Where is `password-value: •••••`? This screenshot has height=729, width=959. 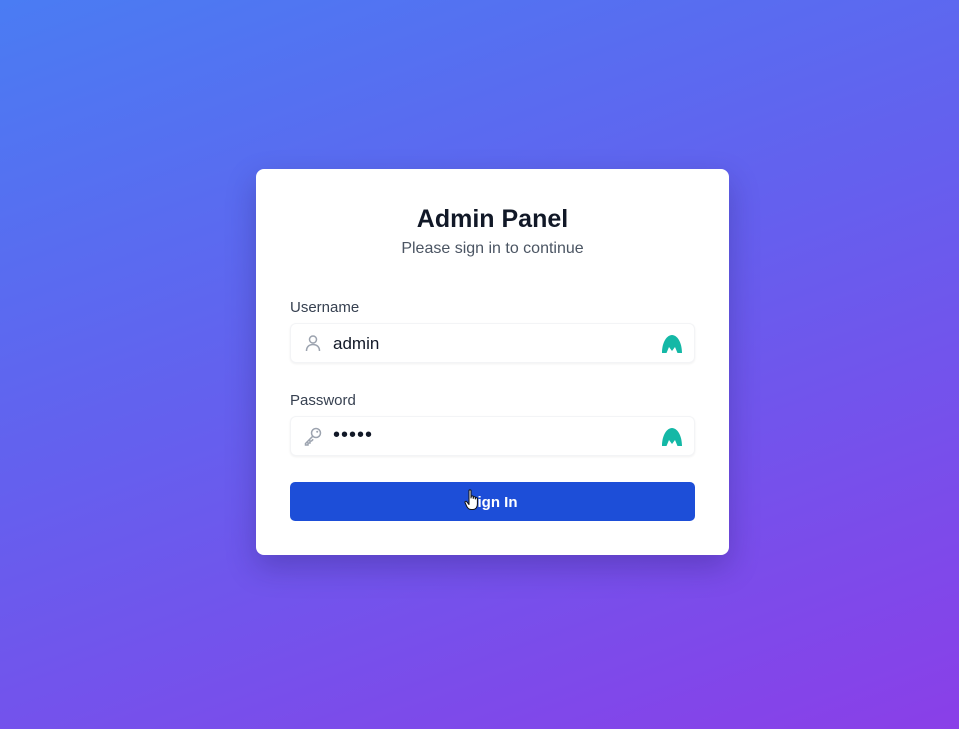
password-value: ••••• is located at coordinates (353, 435).